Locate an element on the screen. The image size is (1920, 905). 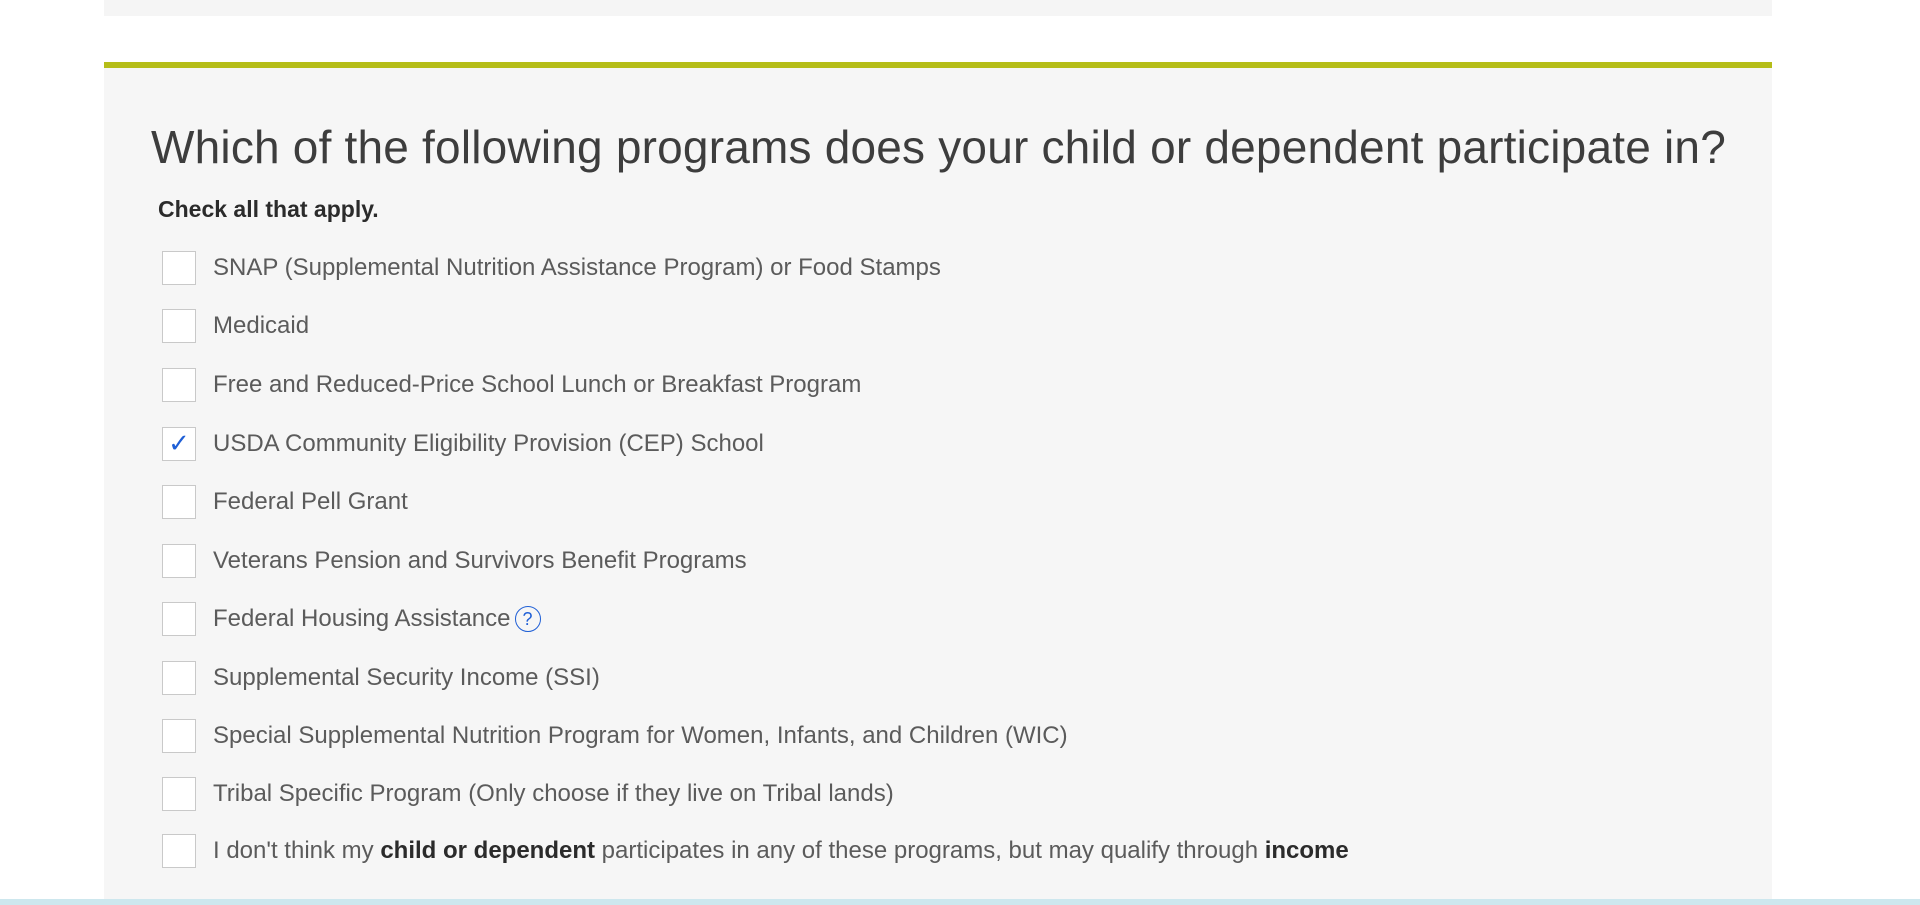
option-label: Federal Housing Assistance is located at coordinates (362, 619).